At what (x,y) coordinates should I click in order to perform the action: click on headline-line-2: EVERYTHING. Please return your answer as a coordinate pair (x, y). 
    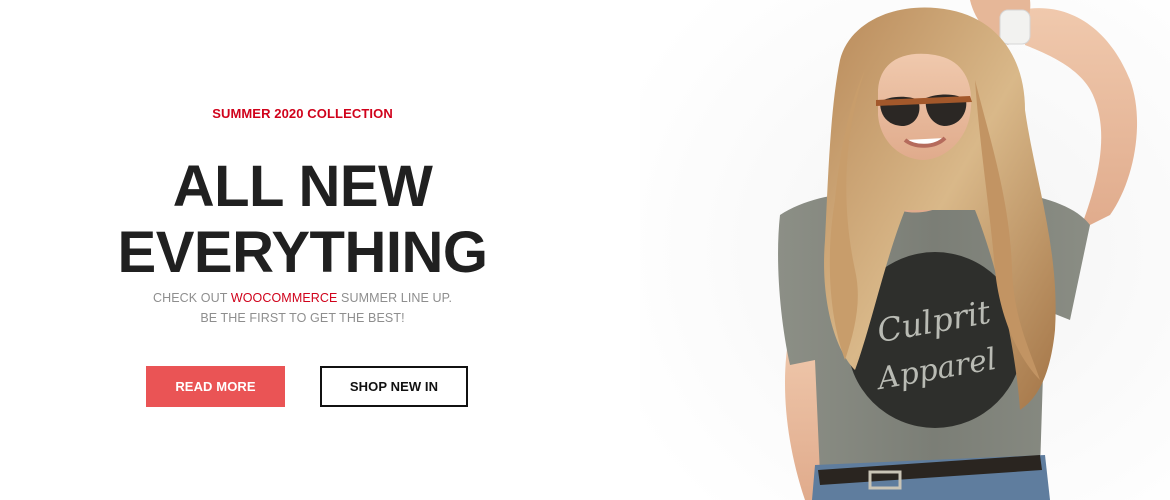
    Looking at the image, I should click on (302, 252).